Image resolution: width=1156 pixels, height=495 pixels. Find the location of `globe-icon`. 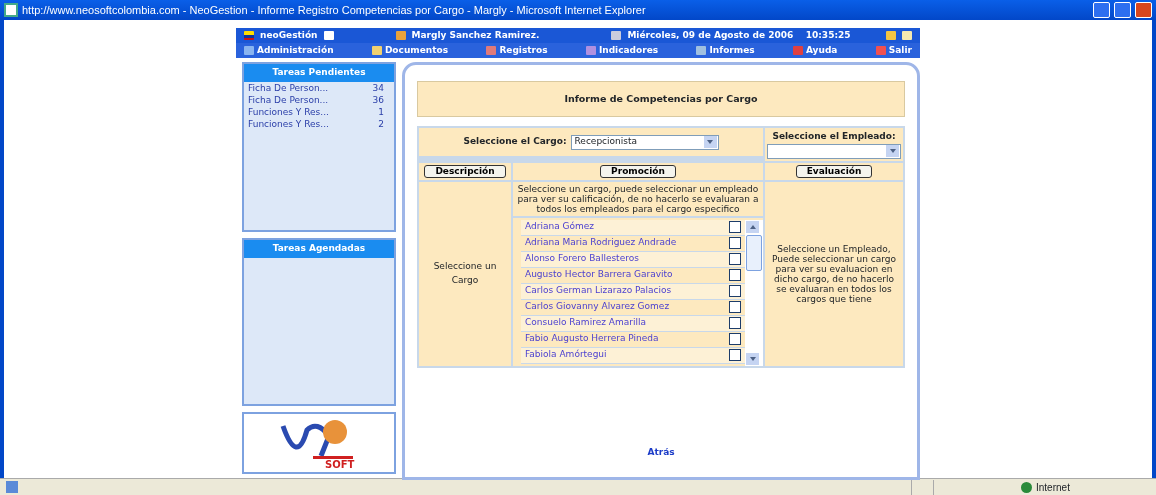

globe-icon is located at coordinates (1026, 487).